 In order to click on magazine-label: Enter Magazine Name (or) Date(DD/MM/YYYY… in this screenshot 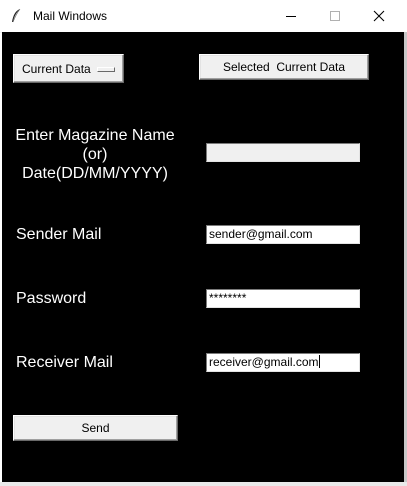, I will do `click(95, 154)`.